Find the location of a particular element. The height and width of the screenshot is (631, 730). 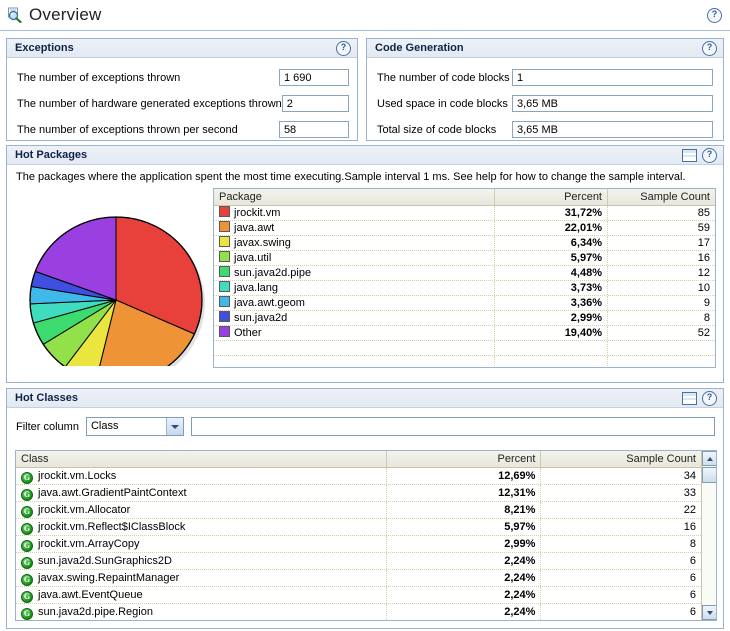

form-row: Total size of code blocks 3,65 MB is located at coordinates (546, 129).